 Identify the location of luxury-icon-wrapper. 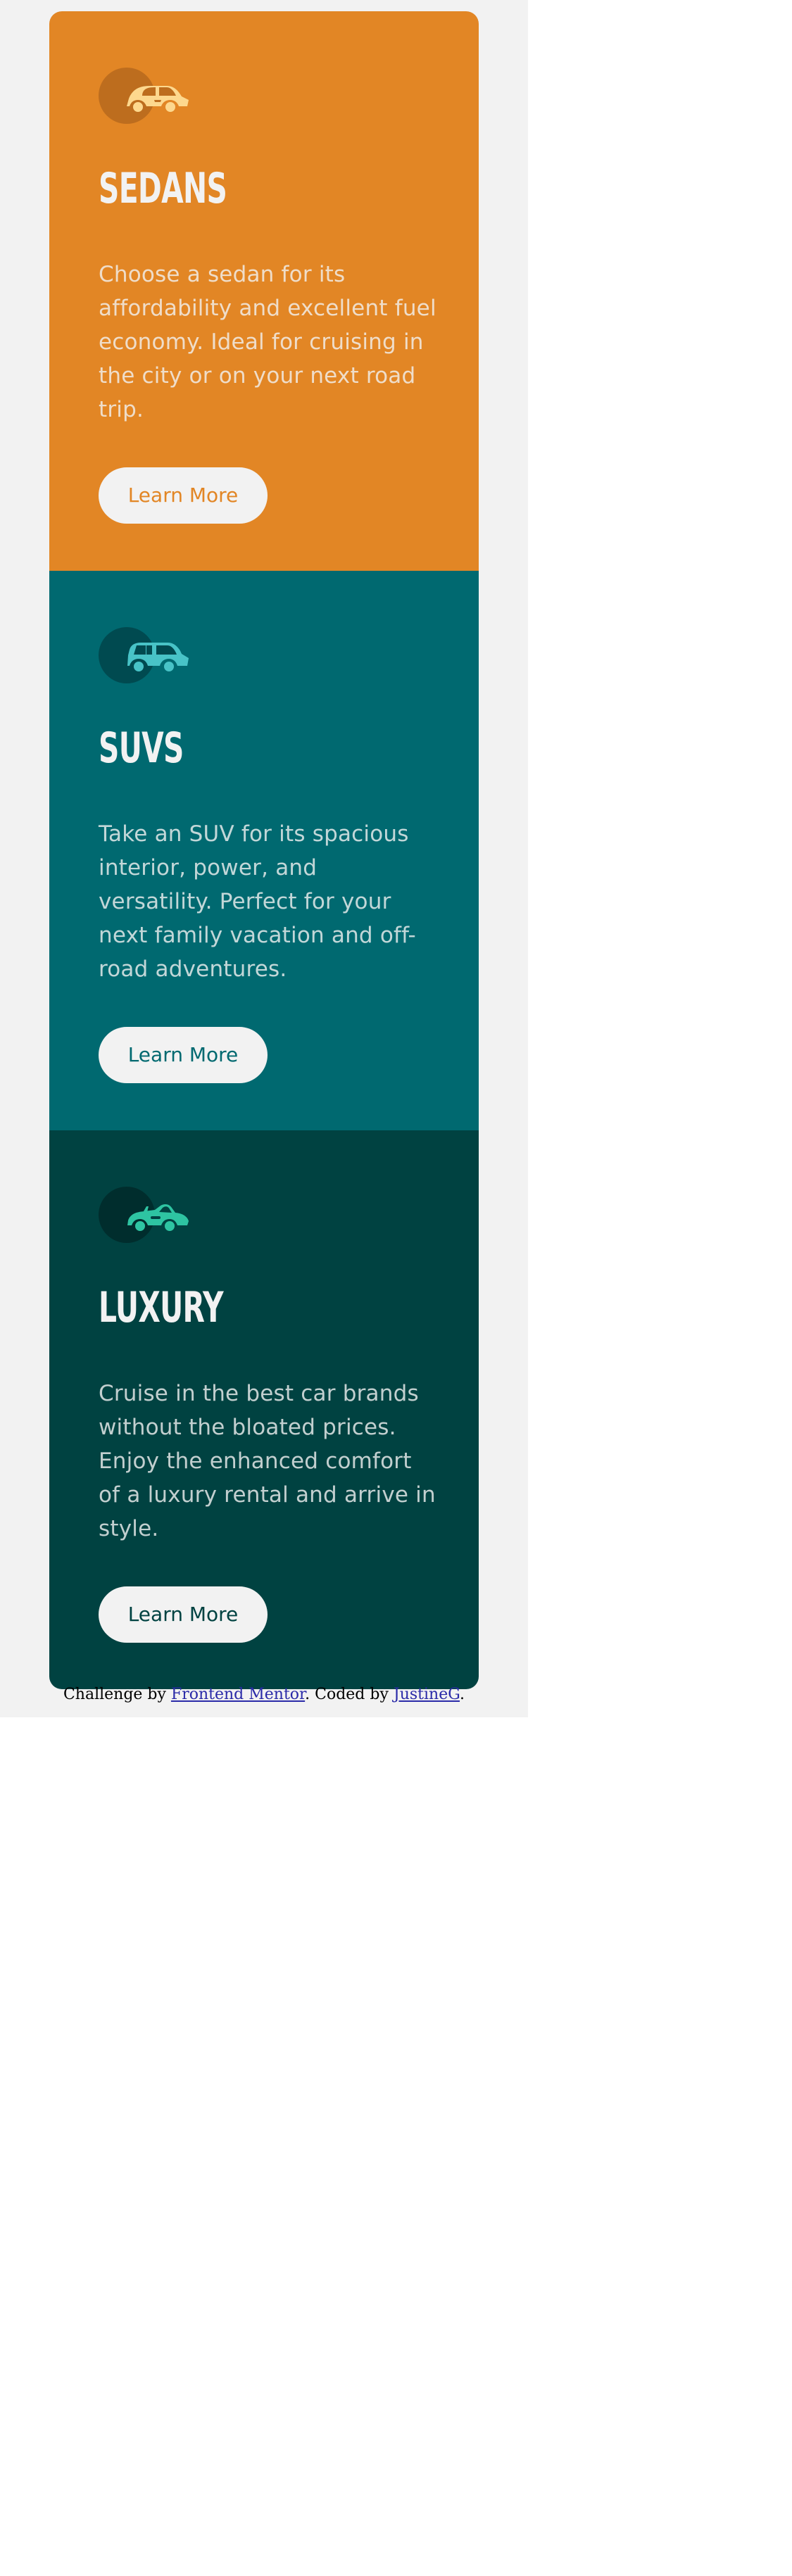
(144, 1215).